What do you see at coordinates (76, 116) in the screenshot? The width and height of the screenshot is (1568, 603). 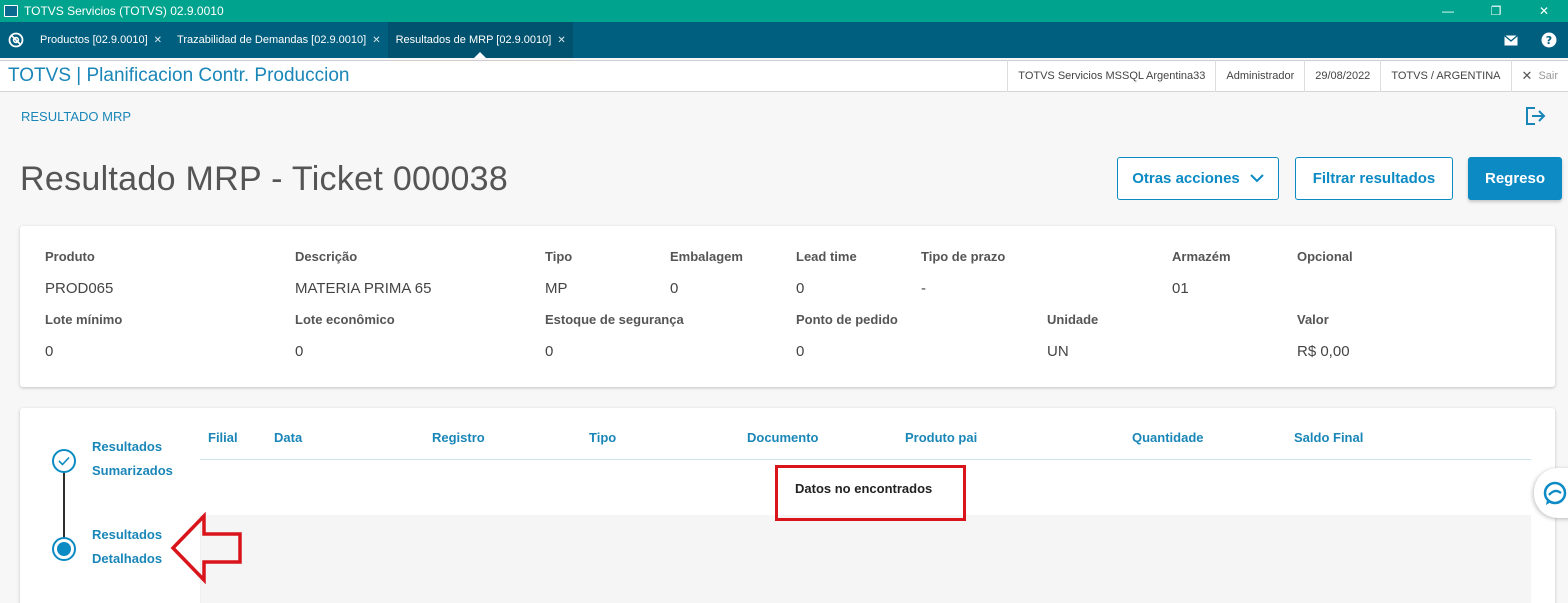 I see `breadcrumb: RESULTADO MRP` at bounding box center [76, 116].